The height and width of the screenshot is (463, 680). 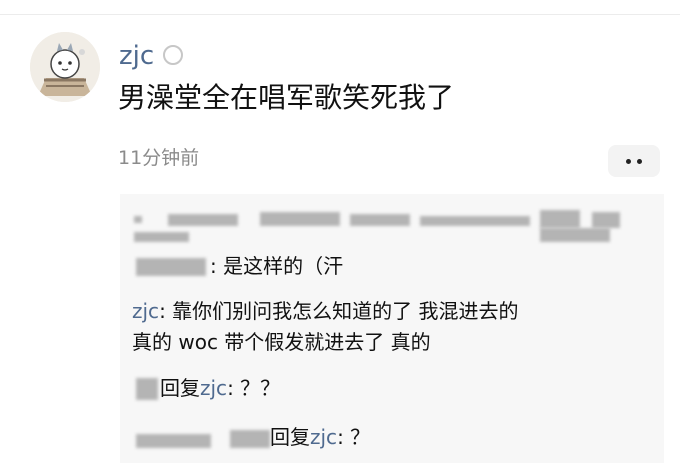 I want to click on avatar-image, so click(x=65, y=67).